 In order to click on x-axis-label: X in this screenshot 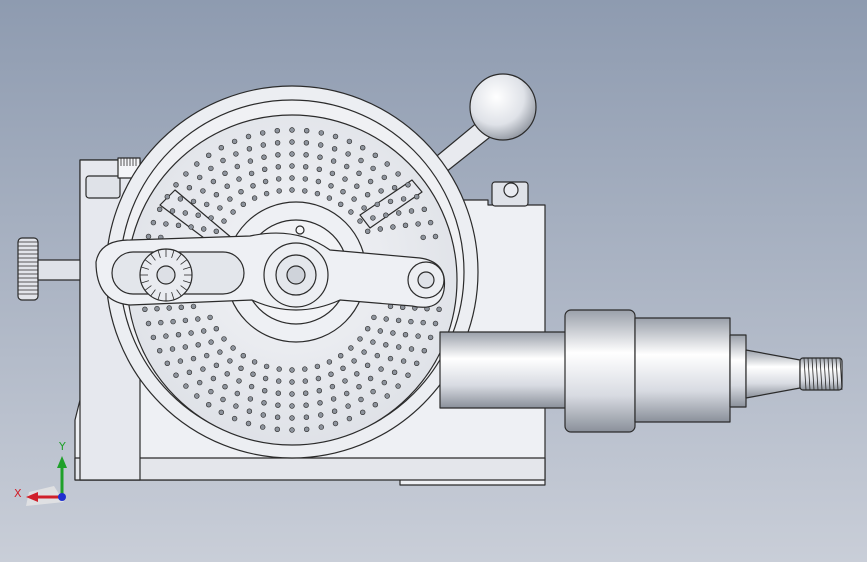, I will do `click(18, 493)`.